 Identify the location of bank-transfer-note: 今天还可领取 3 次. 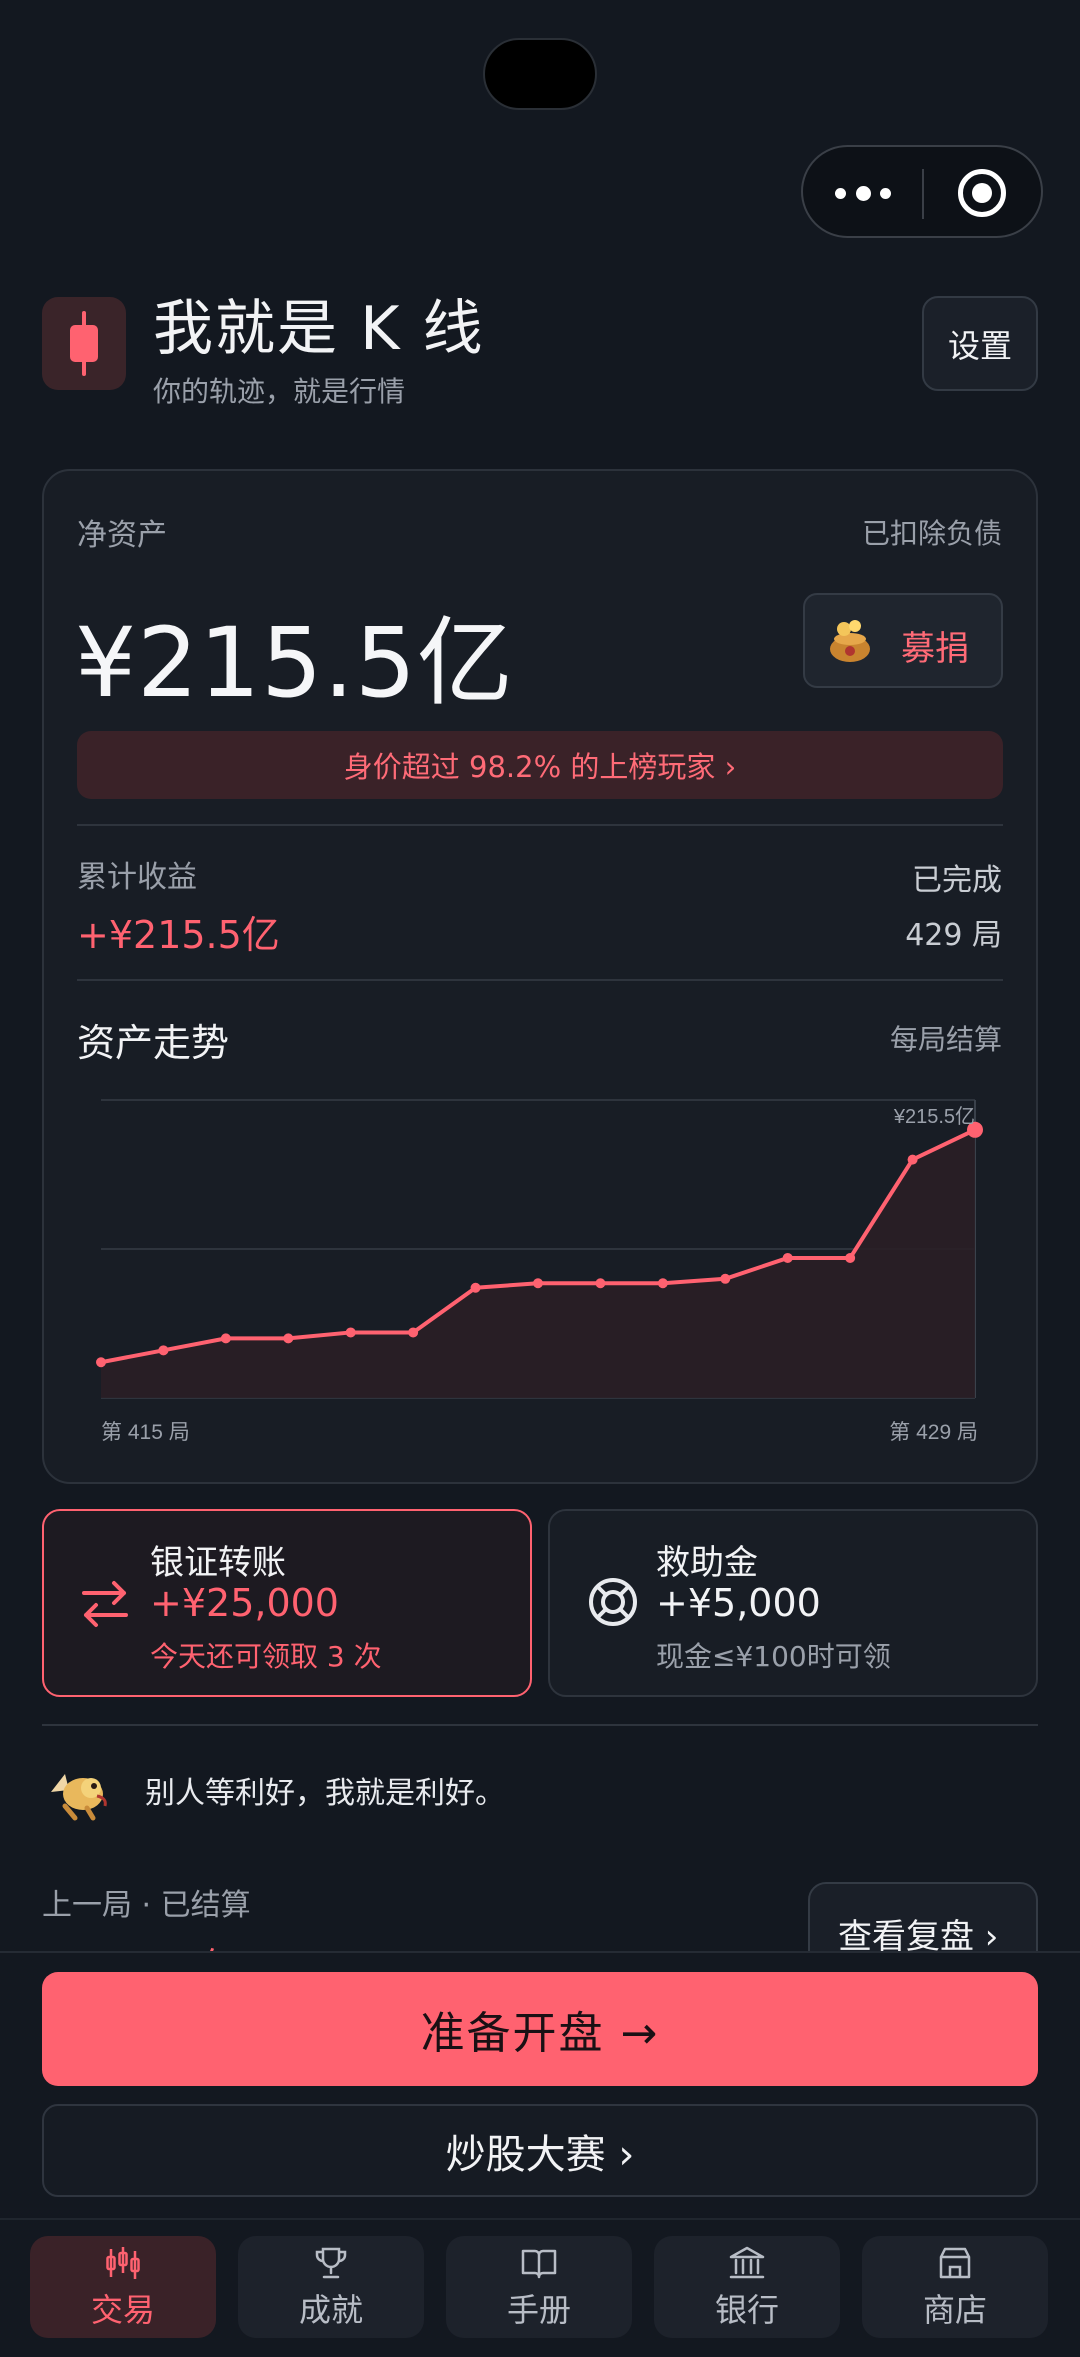
(266, 1656).